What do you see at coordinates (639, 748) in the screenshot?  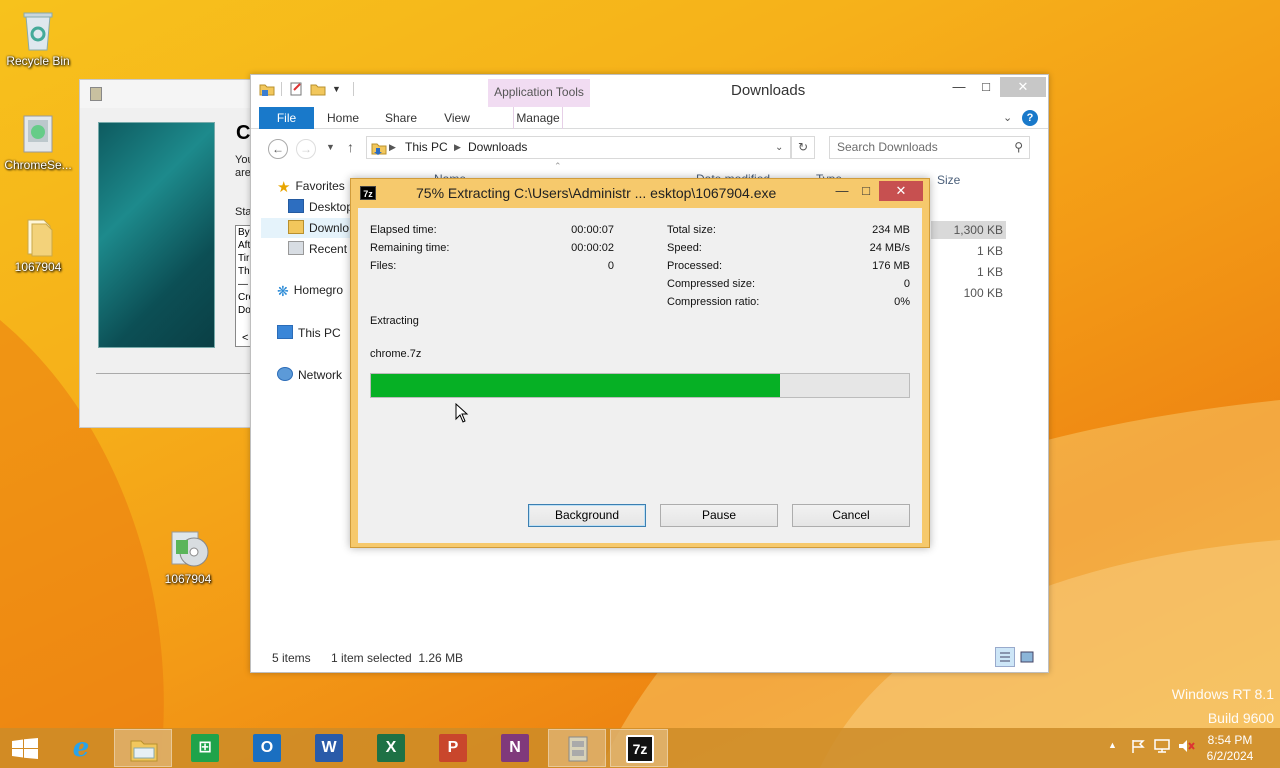 I see `taskbar-7zip: 7z` at bounding box center [639, 748].